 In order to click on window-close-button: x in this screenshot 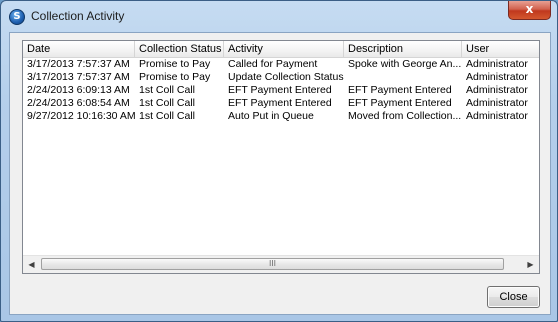, I will do `click(529, 10)`.